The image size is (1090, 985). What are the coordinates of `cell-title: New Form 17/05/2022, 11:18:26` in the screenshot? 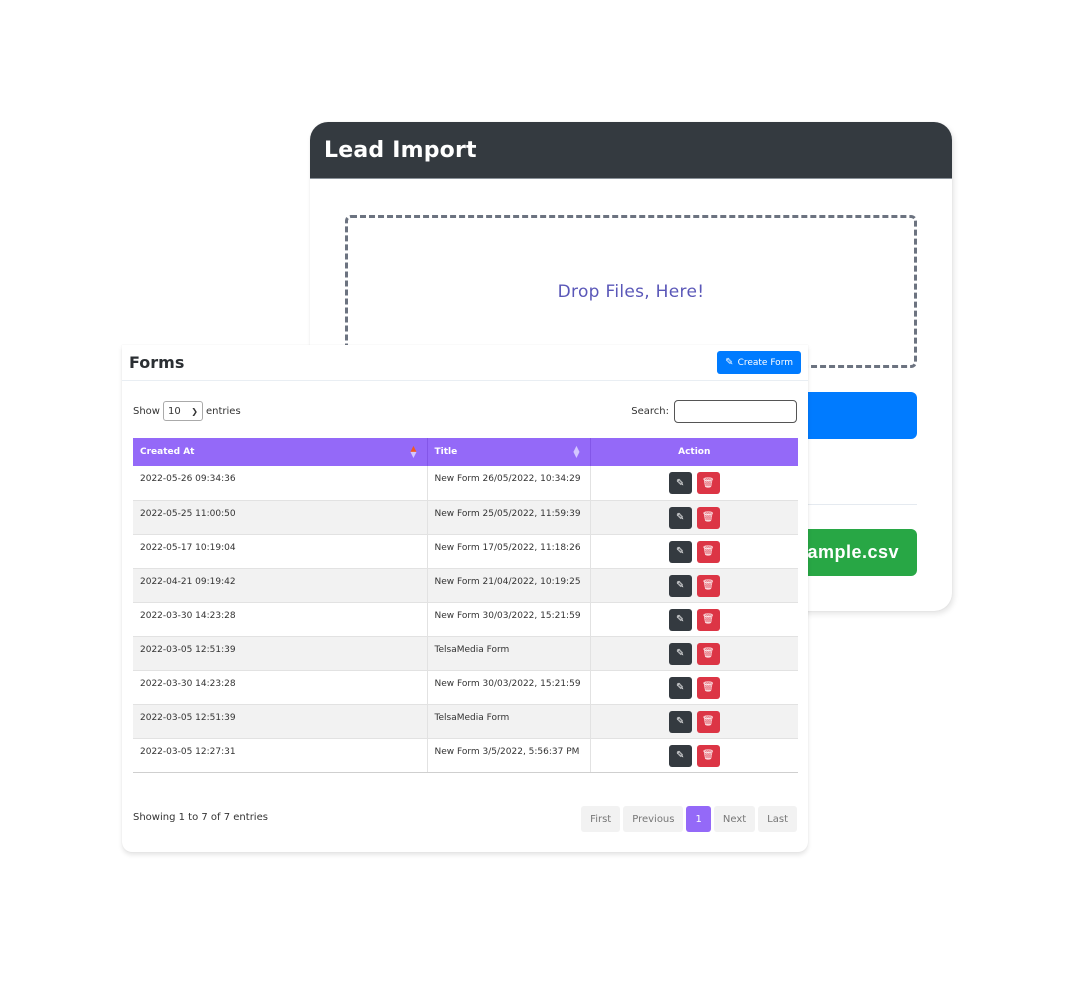 It's located at (509, 551).